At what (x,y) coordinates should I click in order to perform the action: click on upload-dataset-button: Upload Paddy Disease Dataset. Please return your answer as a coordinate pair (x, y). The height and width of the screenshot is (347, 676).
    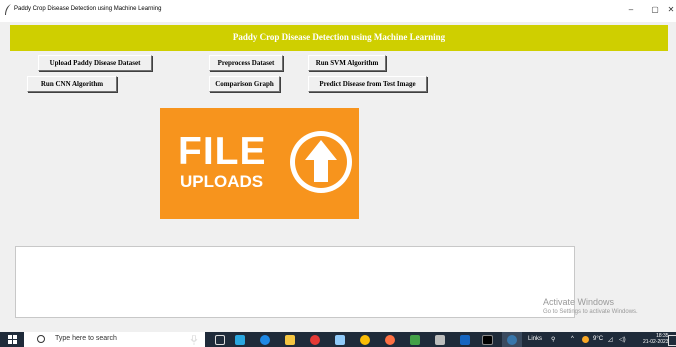
    Looking at the image, I should click on (95, 63).